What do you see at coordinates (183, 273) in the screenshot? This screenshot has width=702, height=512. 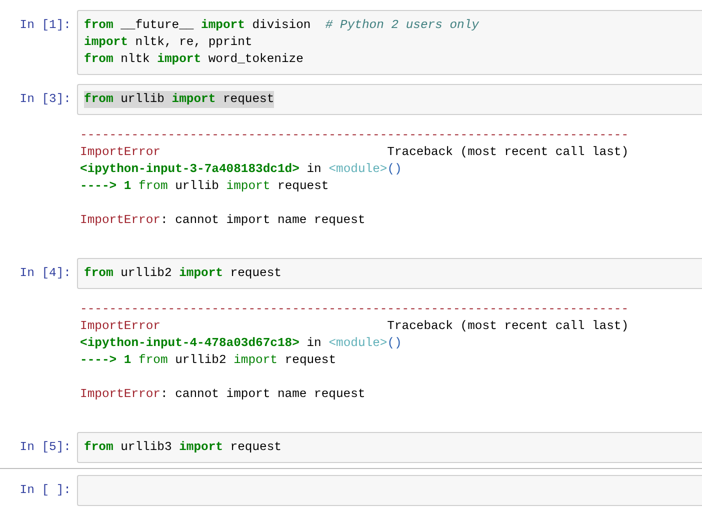 I see `code-line: from urllib2 import request` at bounding box center [183, 273].